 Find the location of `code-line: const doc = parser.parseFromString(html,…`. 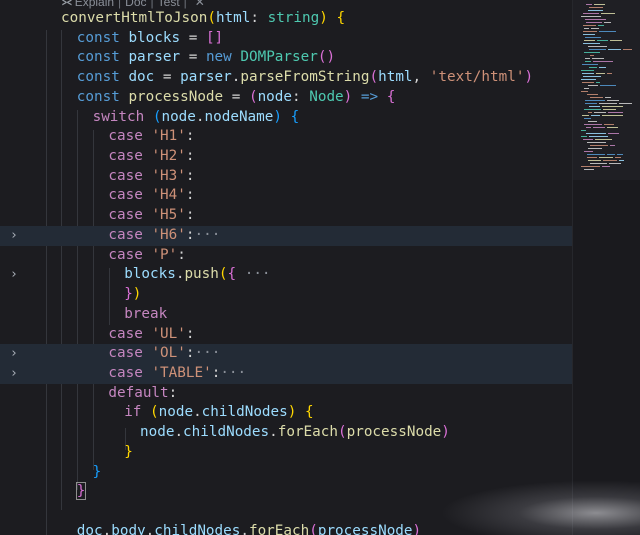

code-line: const doc = parser.parseFromString(html,… is located at coordinates (286, 78).